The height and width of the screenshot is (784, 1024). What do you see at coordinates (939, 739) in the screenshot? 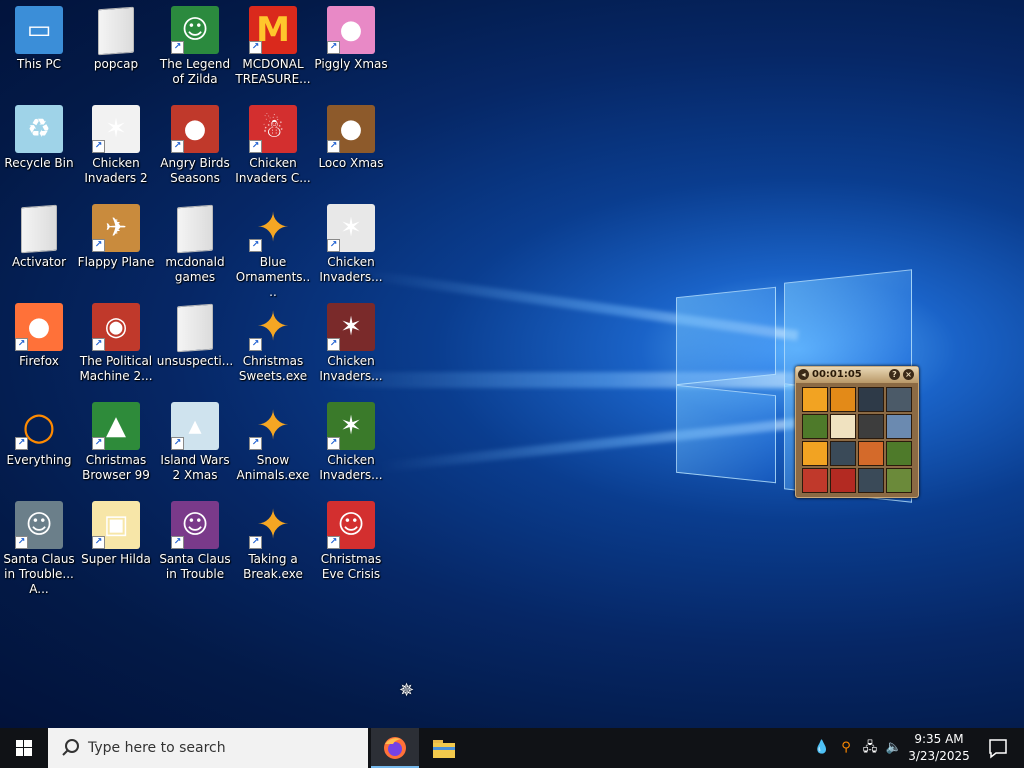
I see `clock-time: 9:35 AM` at bounding box center [939, 739].